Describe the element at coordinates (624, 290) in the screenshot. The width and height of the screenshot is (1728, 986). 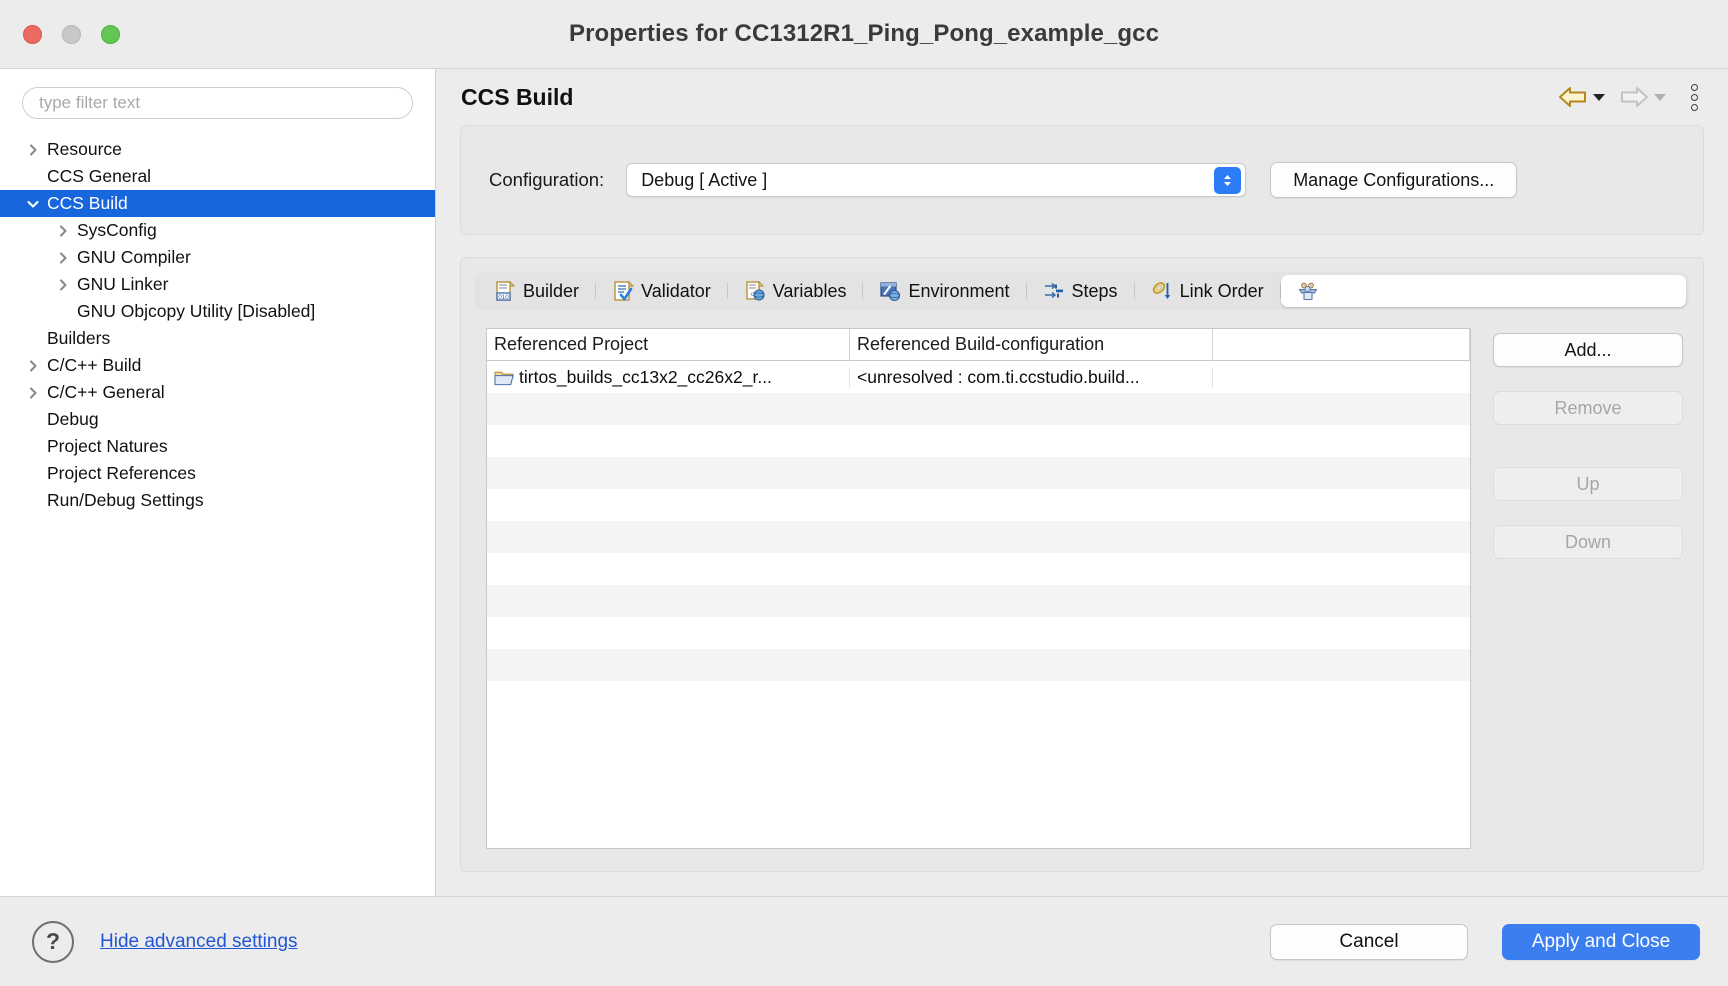
I see `validator-icon` at that location.